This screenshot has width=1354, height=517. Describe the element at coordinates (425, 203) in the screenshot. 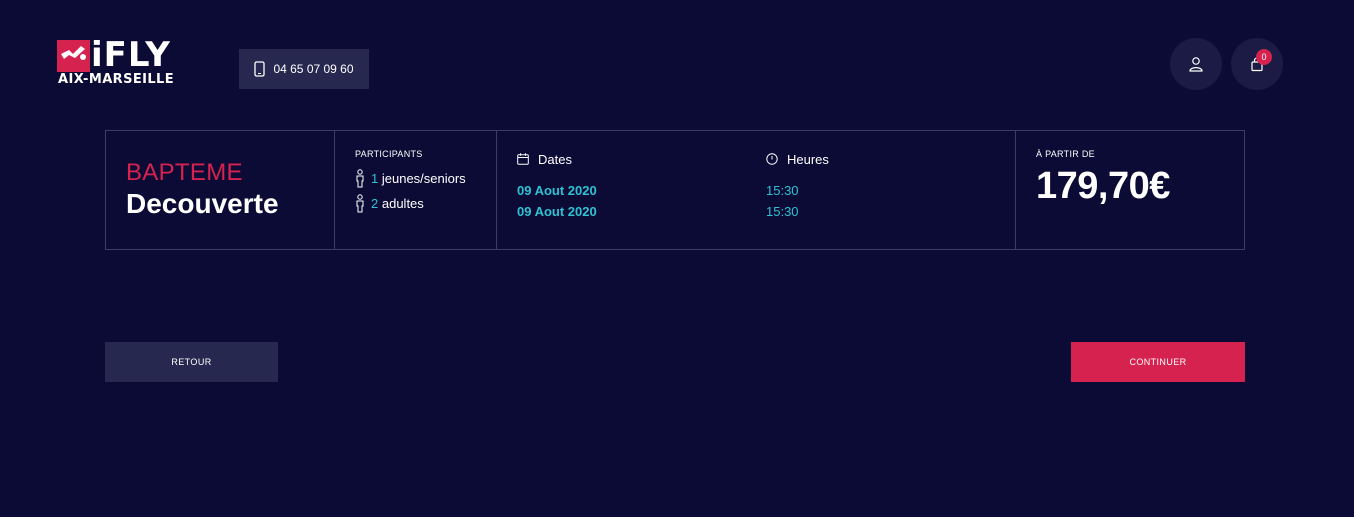

I see `participant-row: 2 adultes` at that location.